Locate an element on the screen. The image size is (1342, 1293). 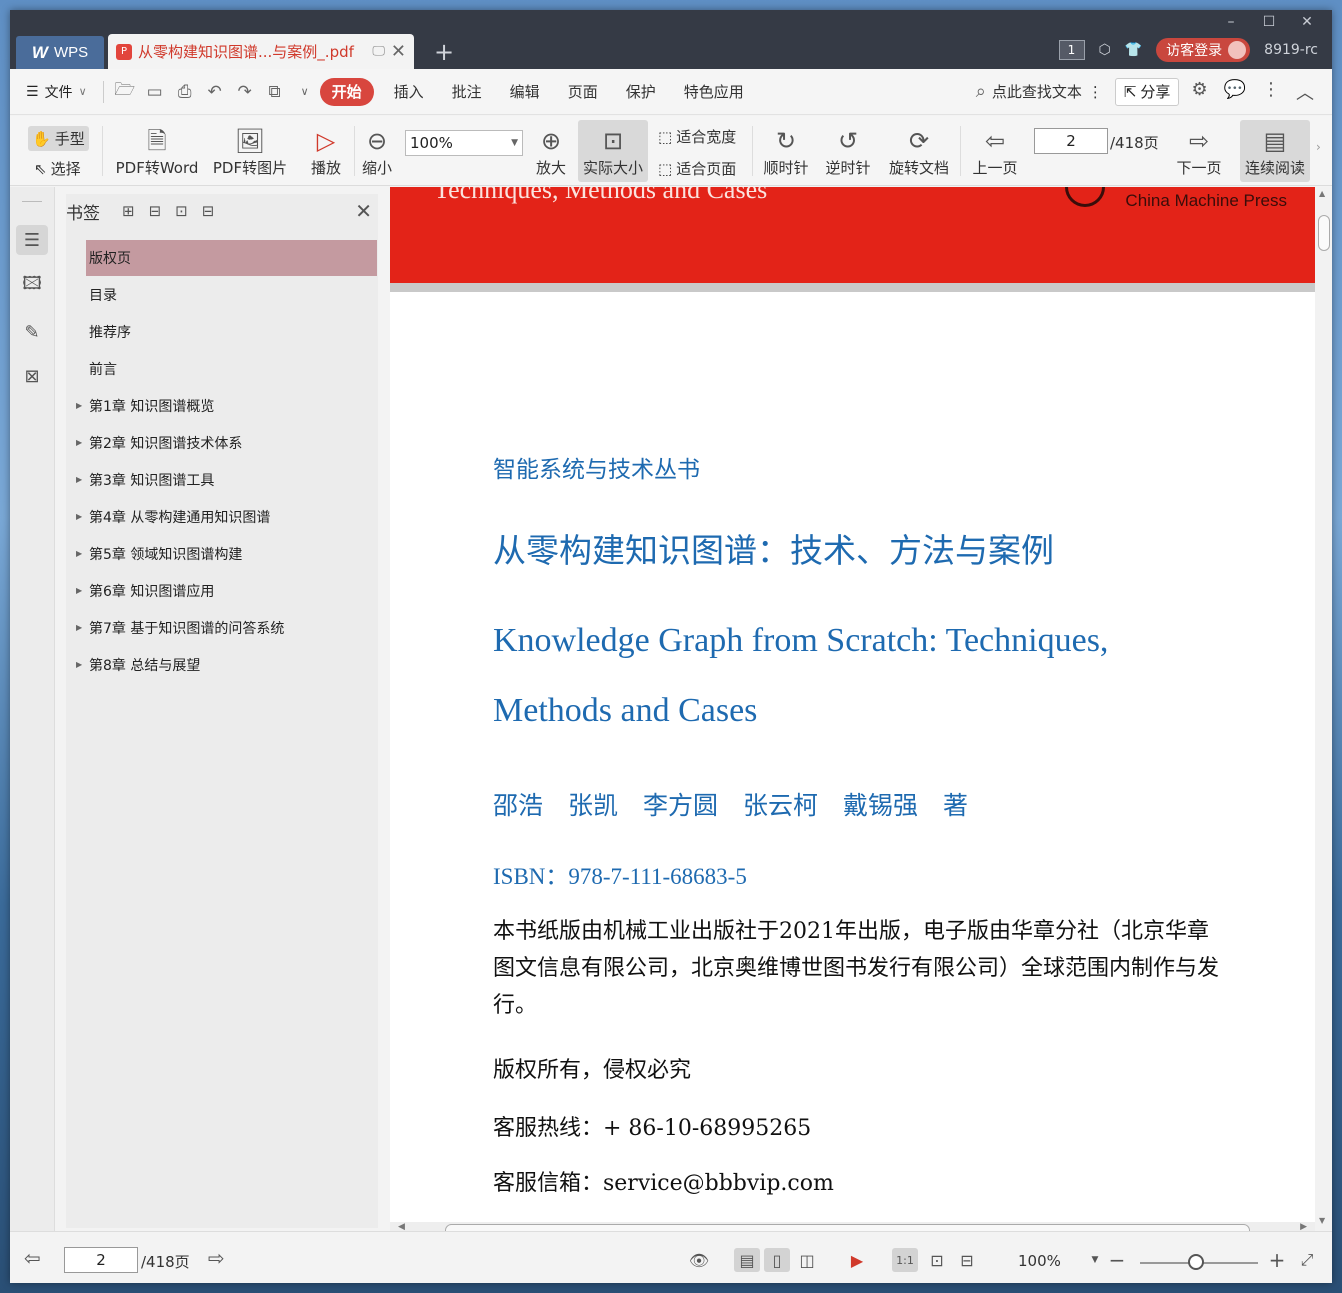
comment-icon: 💬 is located at coordinates (1235, 92).